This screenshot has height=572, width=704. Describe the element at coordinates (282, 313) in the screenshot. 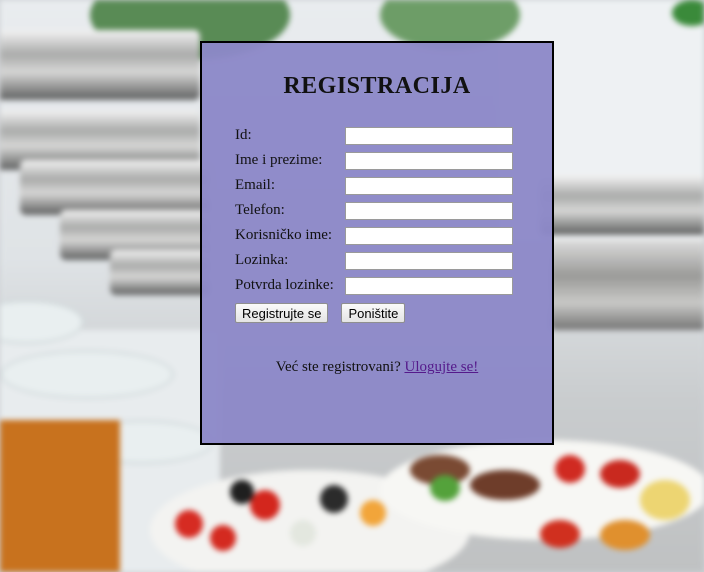

I see `register-button: Registrujte se` at that location.